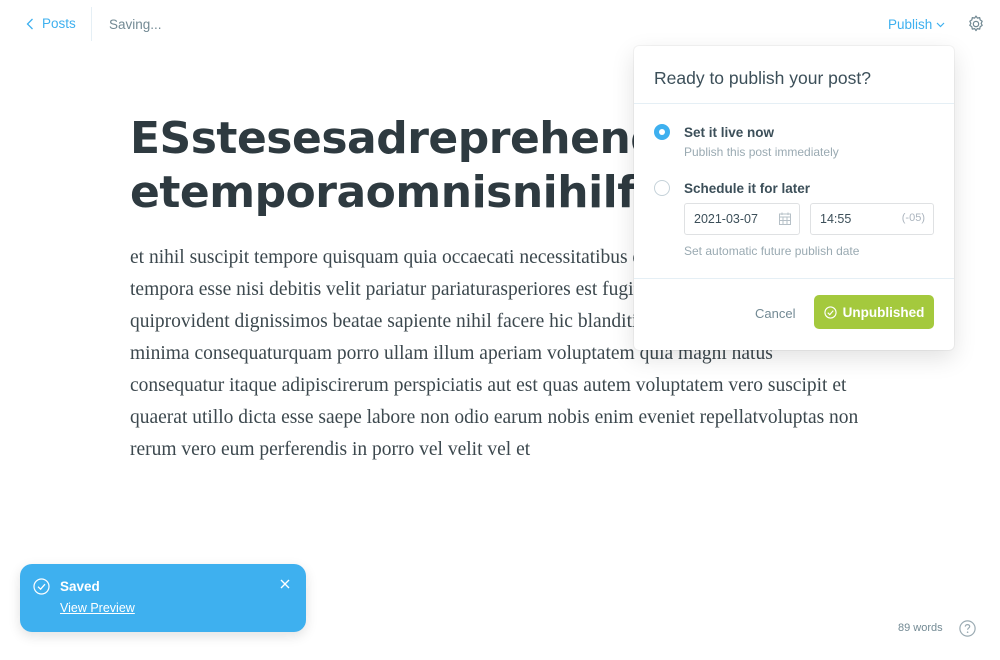 This screenshot has width=1000, height=660. What do you see at coordinates (163, 598) in the screenshot?
I see `saved-notification: Saved View Preview` at bounding box center [163, 598].